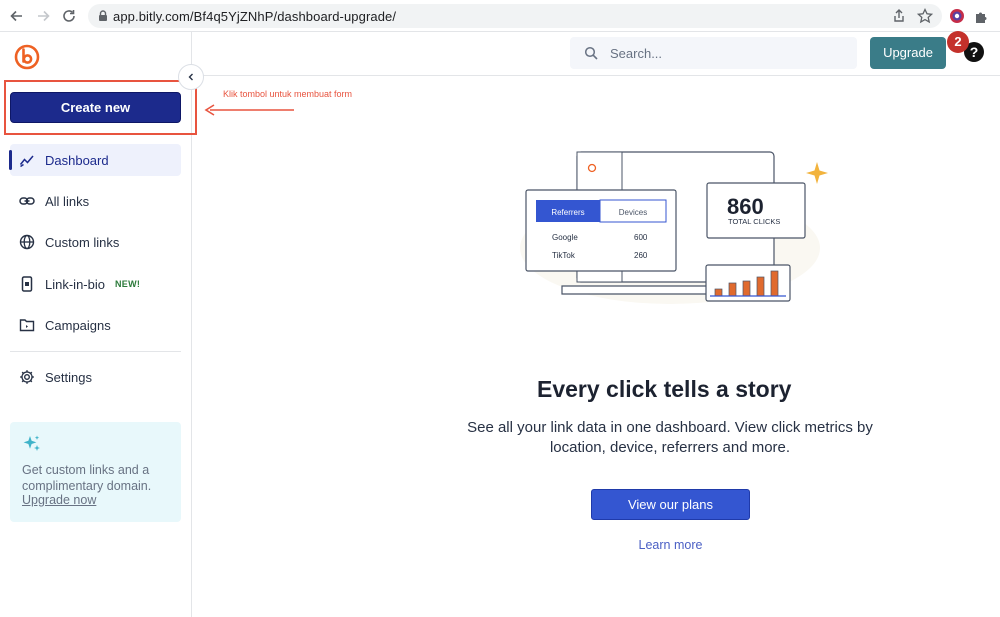 Image resolution: width=1000 pixels, height=617 pixels. What do you see at coordinates (27, 242) in the screenshot?
I see `globe-icon` at bounding box center [27, 242].